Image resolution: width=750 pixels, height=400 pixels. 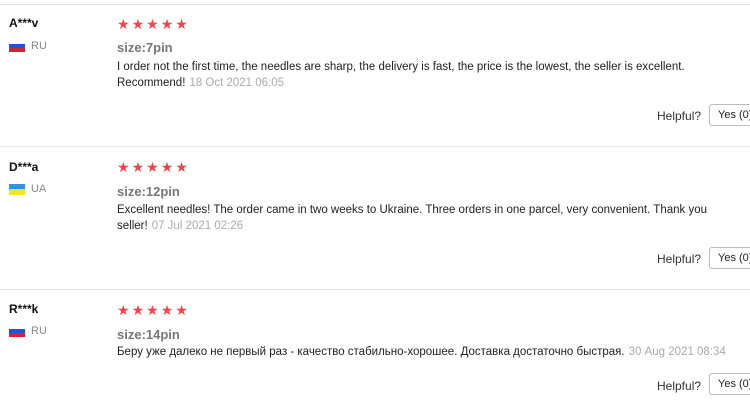 I want to click on product-size: size:12pin, so click(x=148, y=191).